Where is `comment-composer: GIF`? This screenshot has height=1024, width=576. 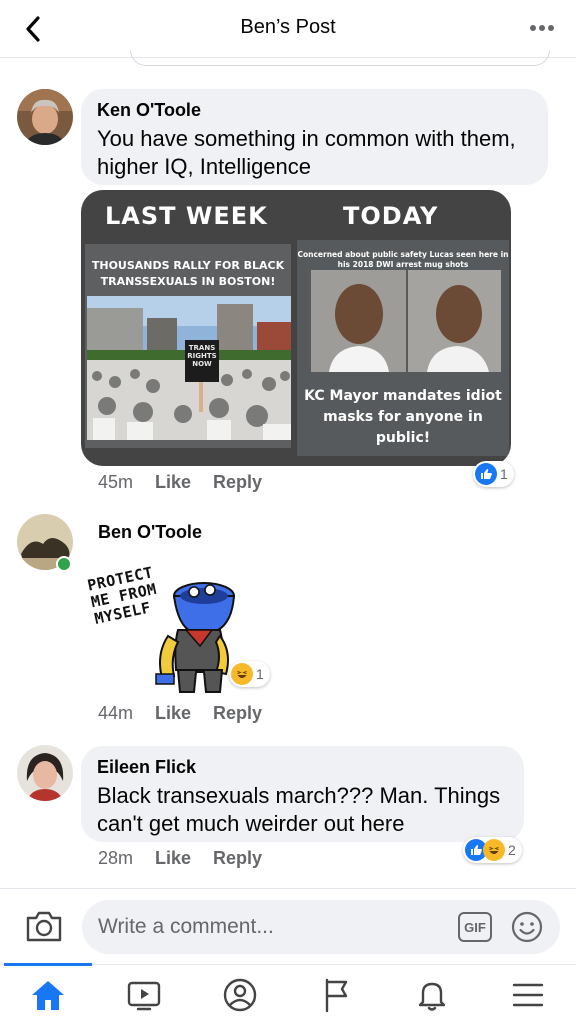
comment-composer: GIF is located at coordinates (288, 926).